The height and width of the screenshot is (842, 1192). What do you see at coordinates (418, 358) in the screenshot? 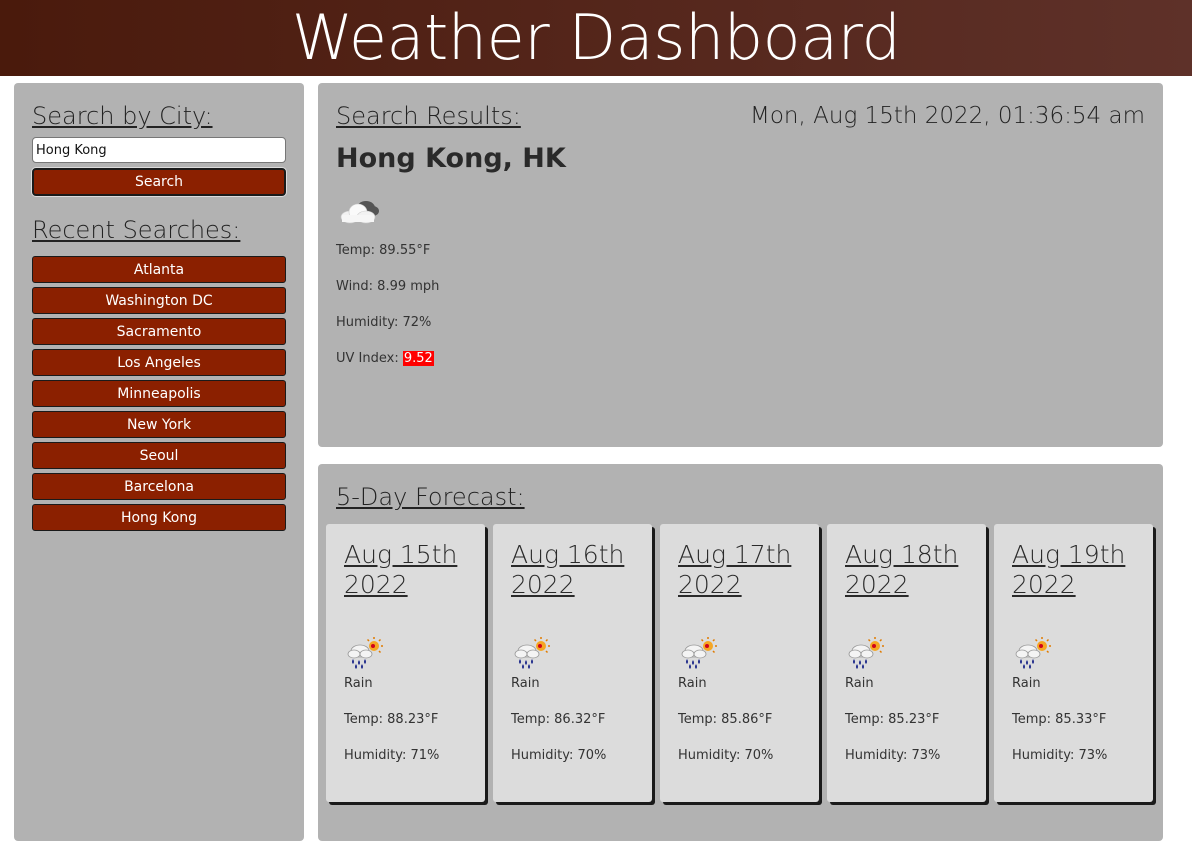
I see `uv-badge: 9.52` at bounding box center [418, 358].